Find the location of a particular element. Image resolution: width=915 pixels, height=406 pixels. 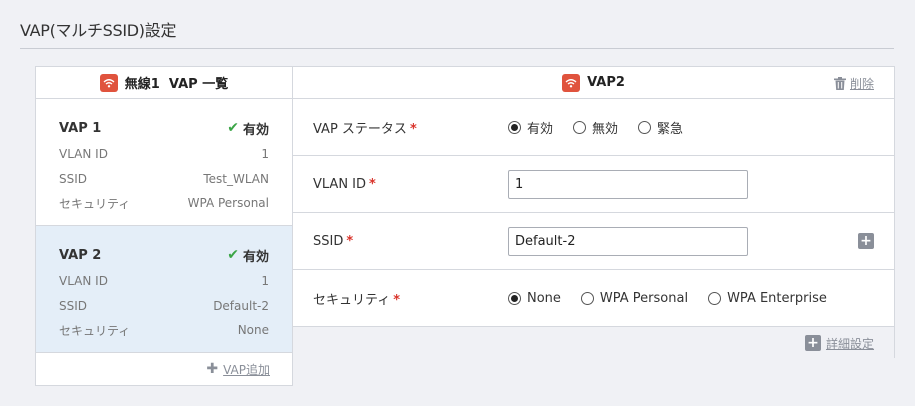

add-vap-button: ✚ VAP追加 is located at coordinates (164, 369).